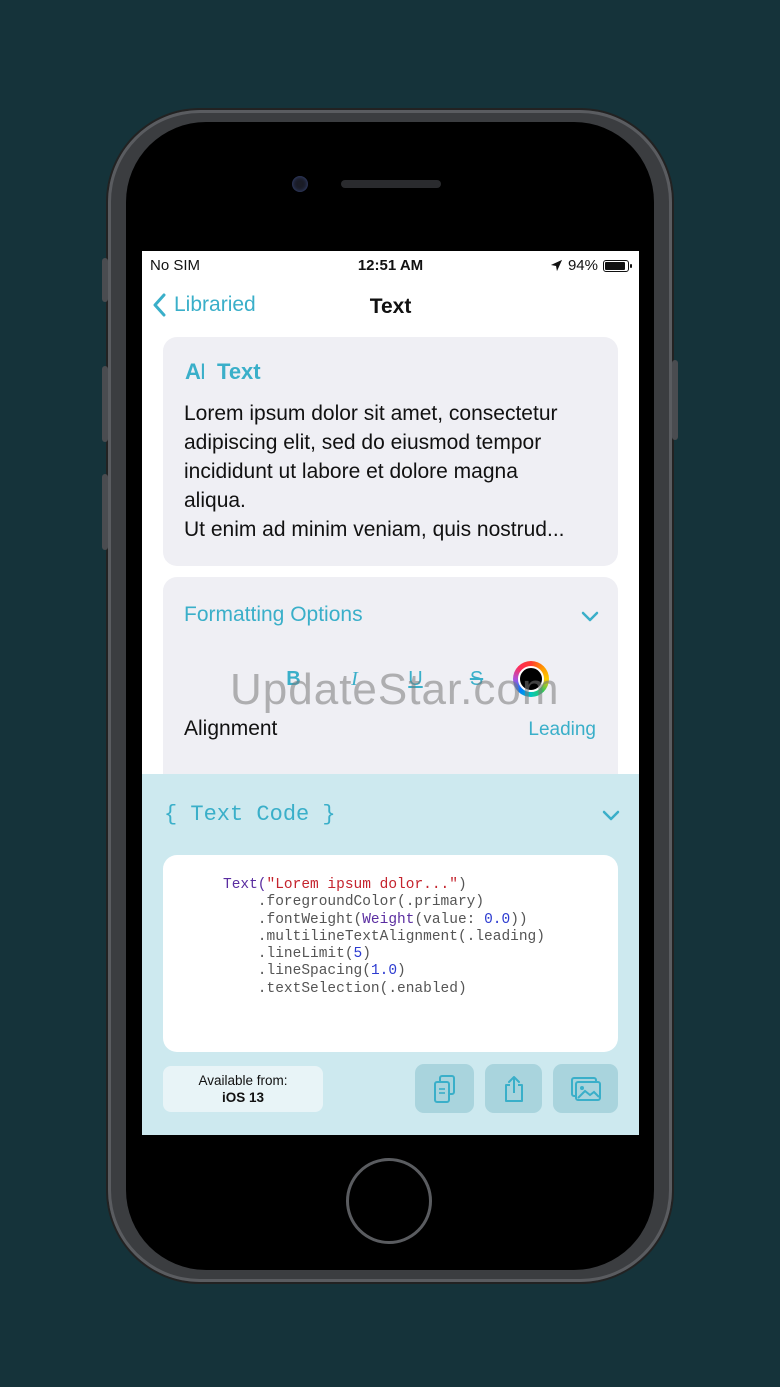  What do you see at coordinates (675, 400) in the screenshot?
I see `power-button` at bounding box center [675, 400].